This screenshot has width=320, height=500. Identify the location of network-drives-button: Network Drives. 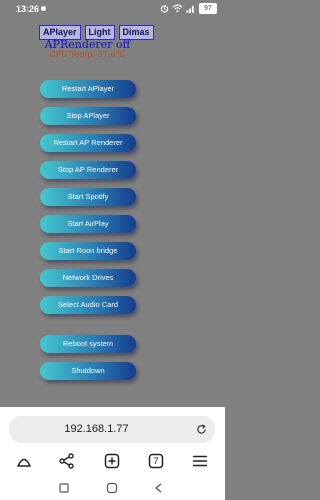
(88, 278).